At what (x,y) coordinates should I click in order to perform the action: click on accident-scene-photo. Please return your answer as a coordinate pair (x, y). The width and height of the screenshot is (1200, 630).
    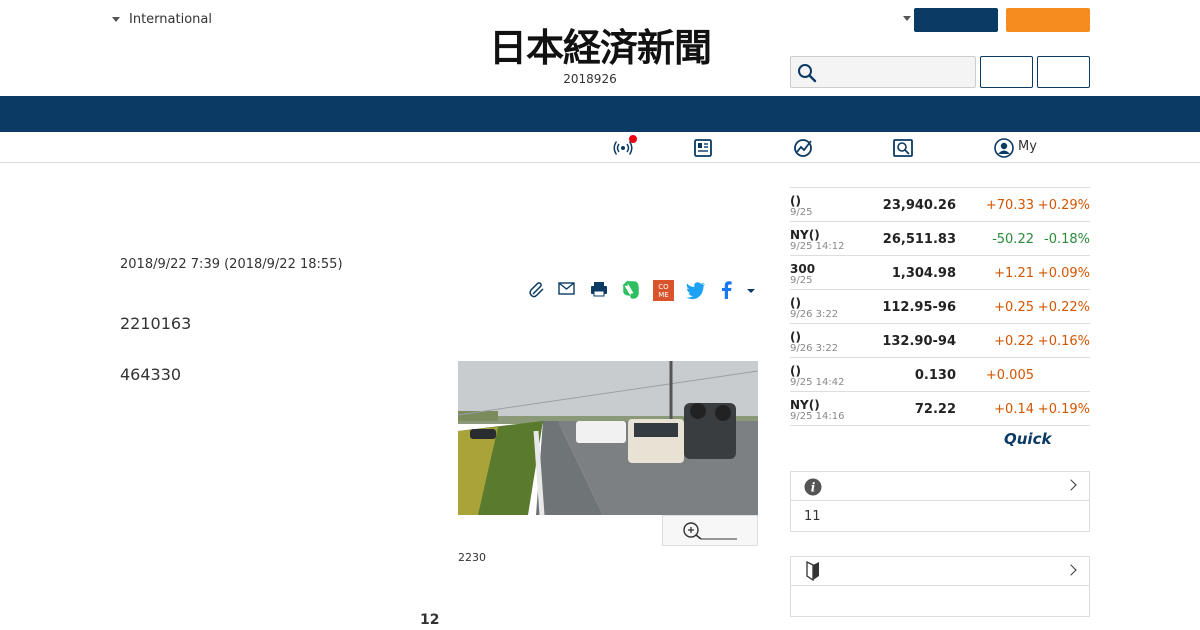
    Looking at the image, I should click on (608, 438).